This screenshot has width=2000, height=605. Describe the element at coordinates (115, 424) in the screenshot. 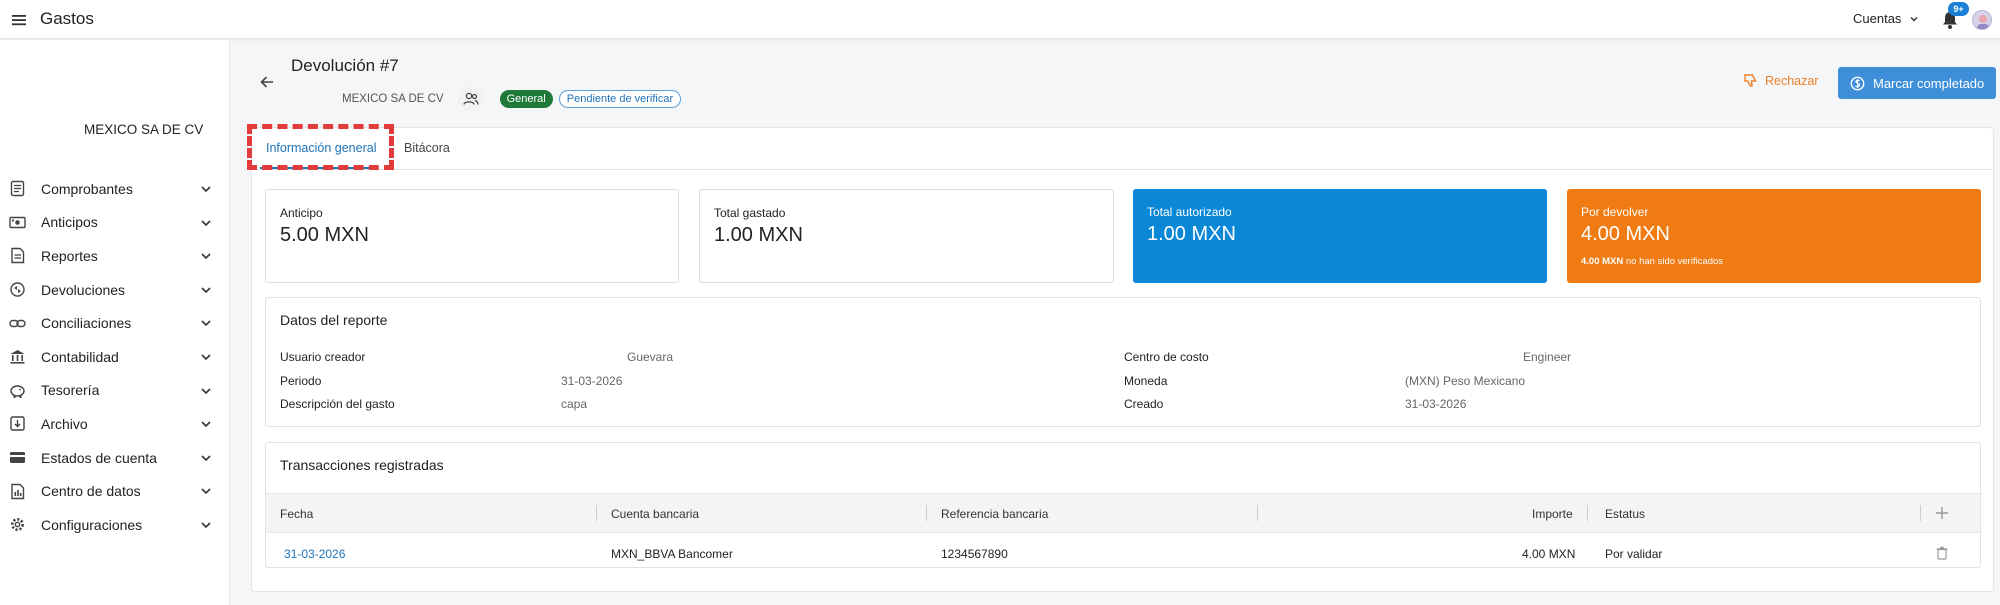

I see `sidebar-item-archivo: Archivo` at that location.